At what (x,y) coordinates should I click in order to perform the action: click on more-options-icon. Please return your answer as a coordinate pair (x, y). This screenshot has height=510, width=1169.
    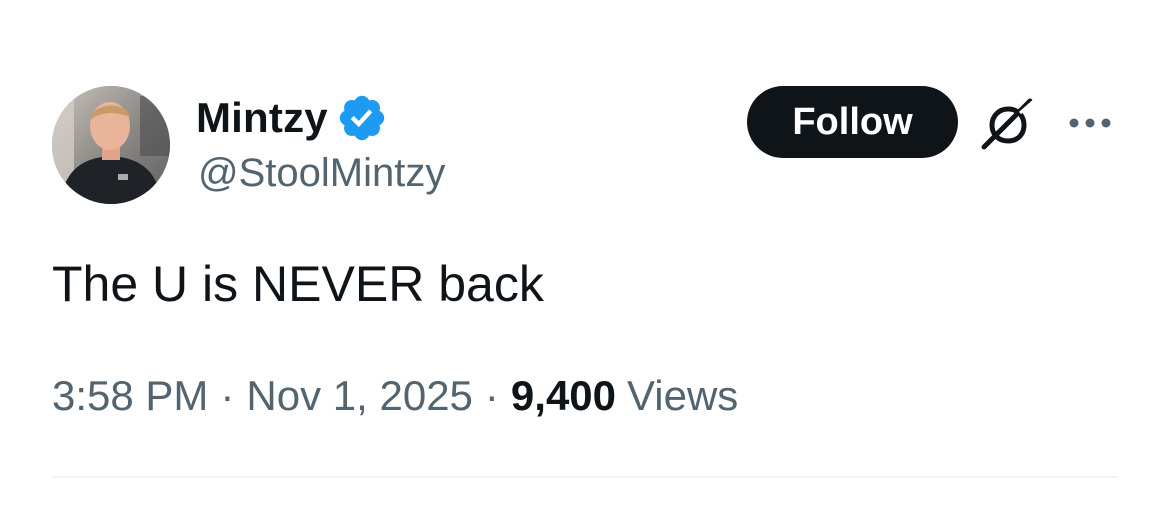
    Looking at the image, I should click on (1090, 123).